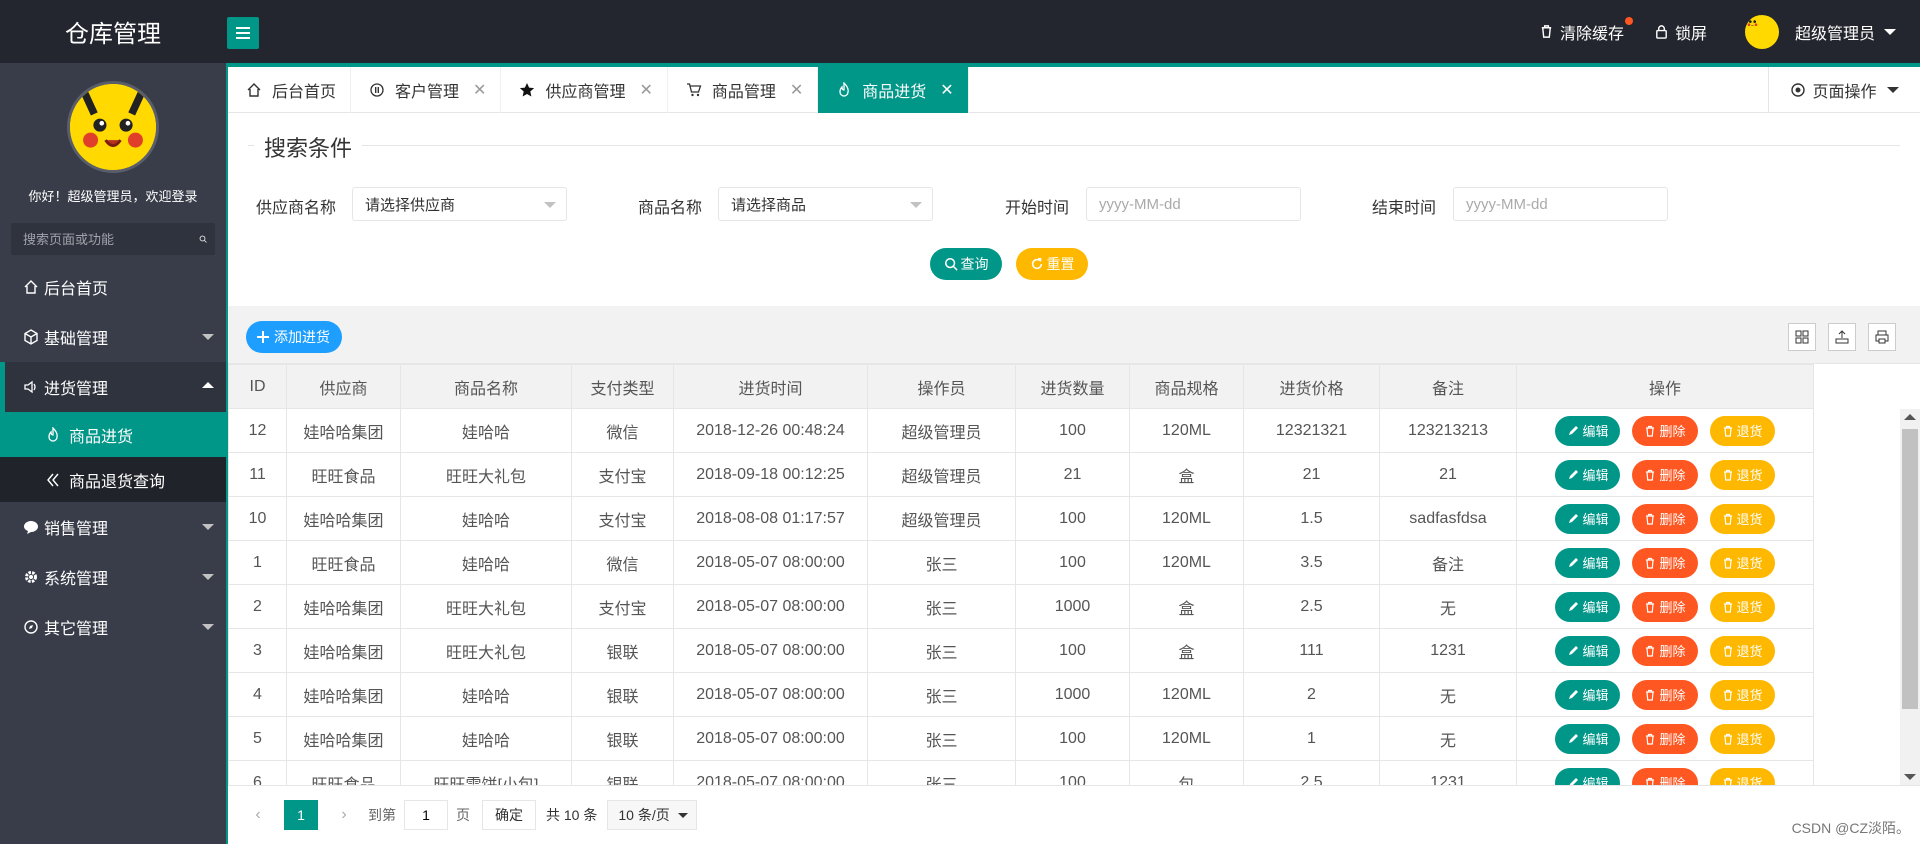 Image resolution: width=1920 pixels, height=844 pixels. Describe the element at coordinates (1910, 417) in the screenshot. I see `scroll-up-icon` at that location.